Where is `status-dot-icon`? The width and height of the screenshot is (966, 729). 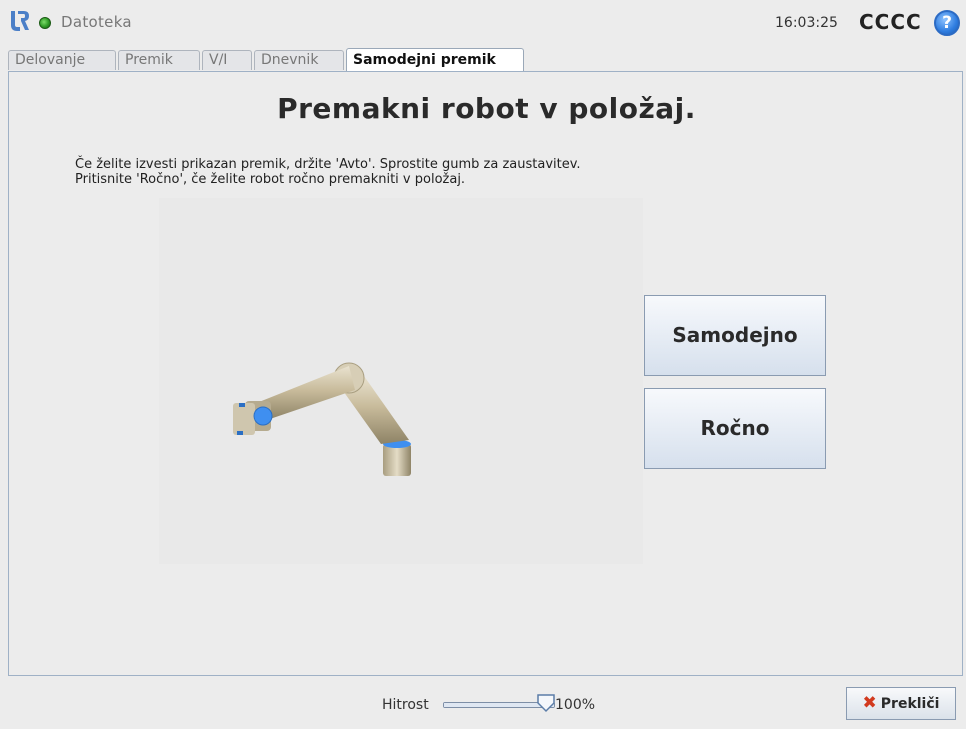 status-dot-icon is located at coordinates (45, 23).